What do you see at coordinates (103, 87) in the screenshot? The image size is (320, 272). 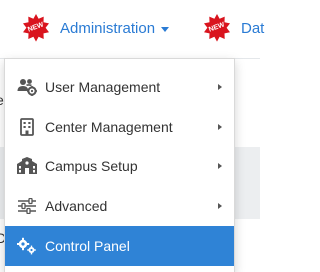 I see `menu-item-label: User Management` at bounding box center [103, 87].